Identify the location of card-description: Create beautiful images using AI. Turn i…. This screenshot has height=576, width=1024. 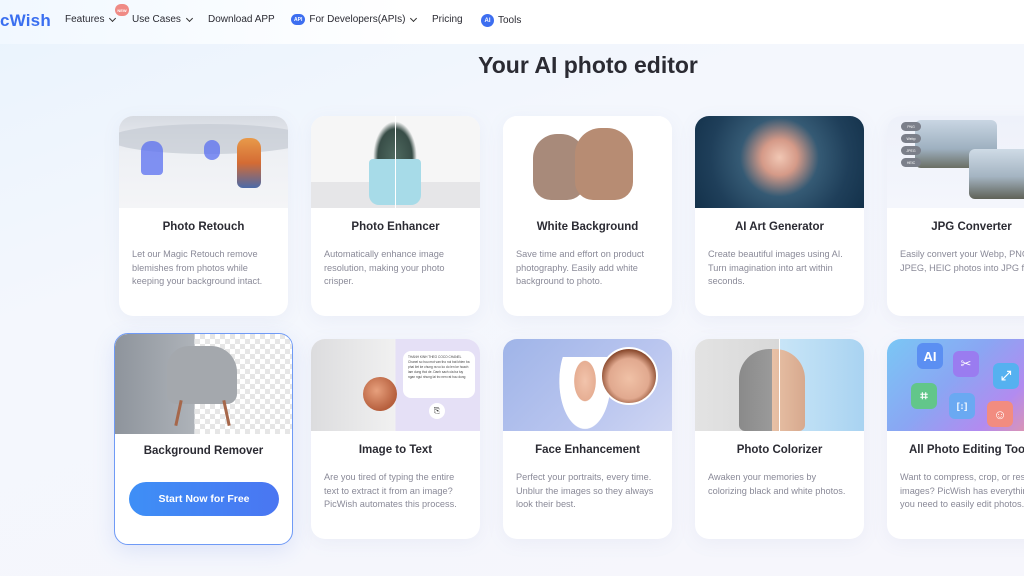
(775, 268).